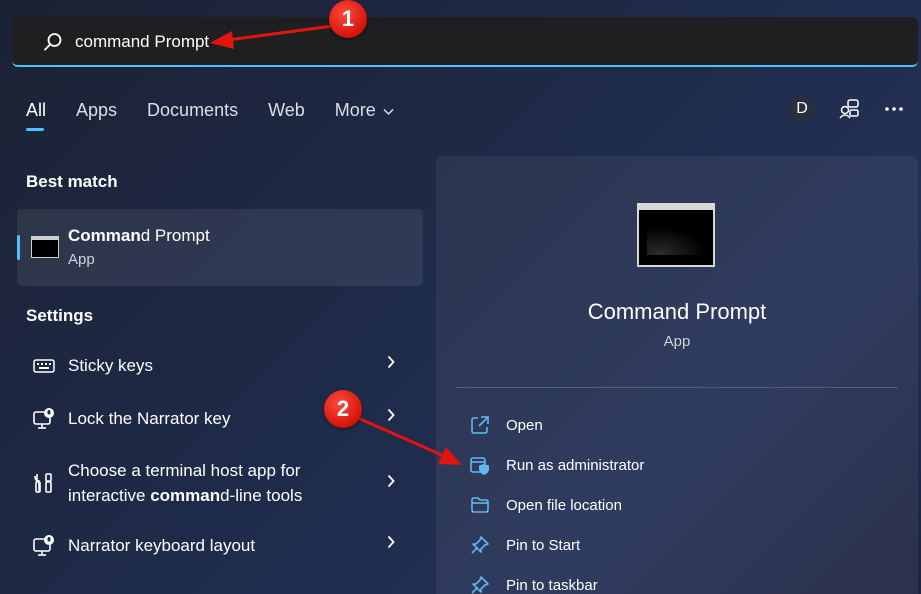 This screenshot has width=921, height=594. I want to click on settings-heading: Settings, so click(60, 315).